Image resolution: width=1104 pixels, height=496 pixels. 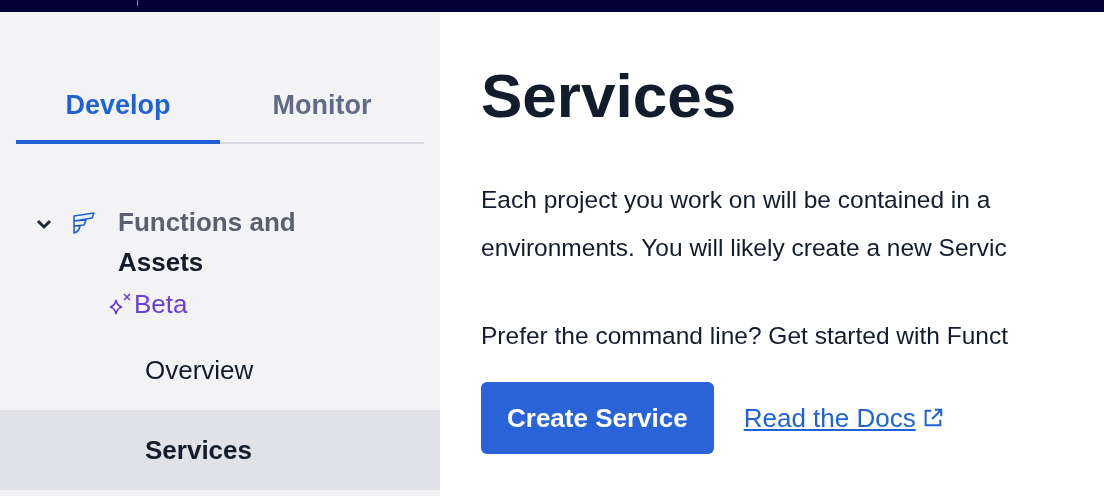 I want to click on page-title: Services, so click(x=609, y=96).